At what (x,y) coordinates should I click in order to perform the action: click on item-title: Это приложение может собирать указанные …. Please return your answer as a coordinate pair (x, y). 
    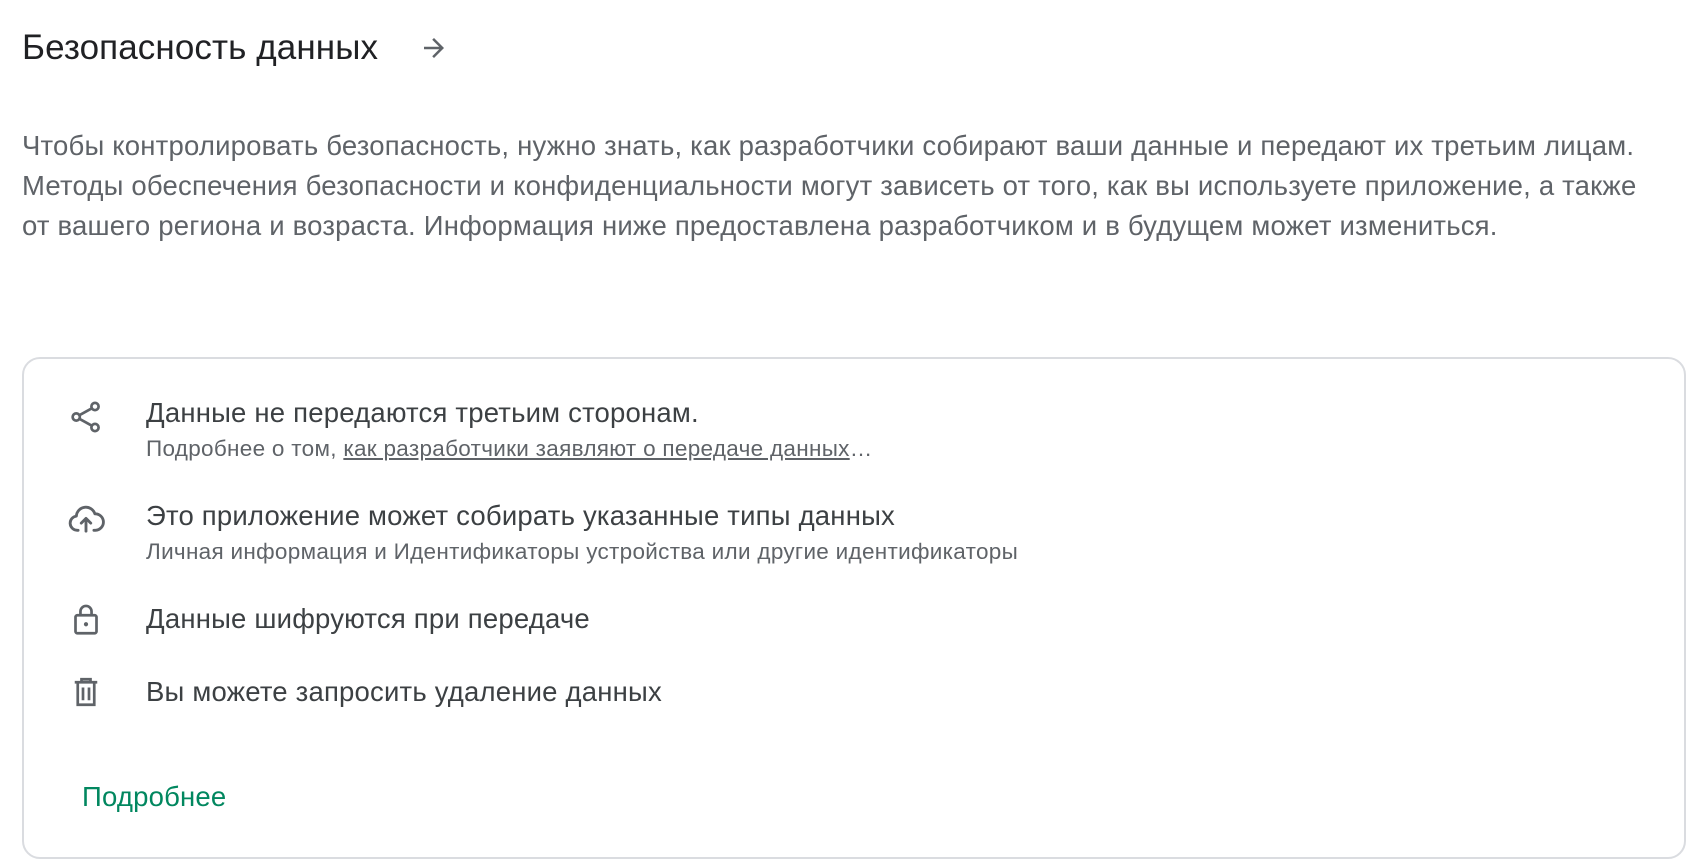
    Looking at the image, I should click on (520, 515).